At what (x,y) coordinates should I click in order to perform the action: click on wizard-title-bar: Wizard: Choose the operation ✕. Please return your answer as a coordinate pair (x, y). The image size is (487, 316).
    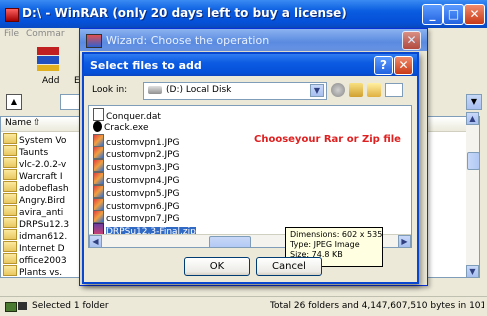
    Looking at the image, I should click on (253, 40).